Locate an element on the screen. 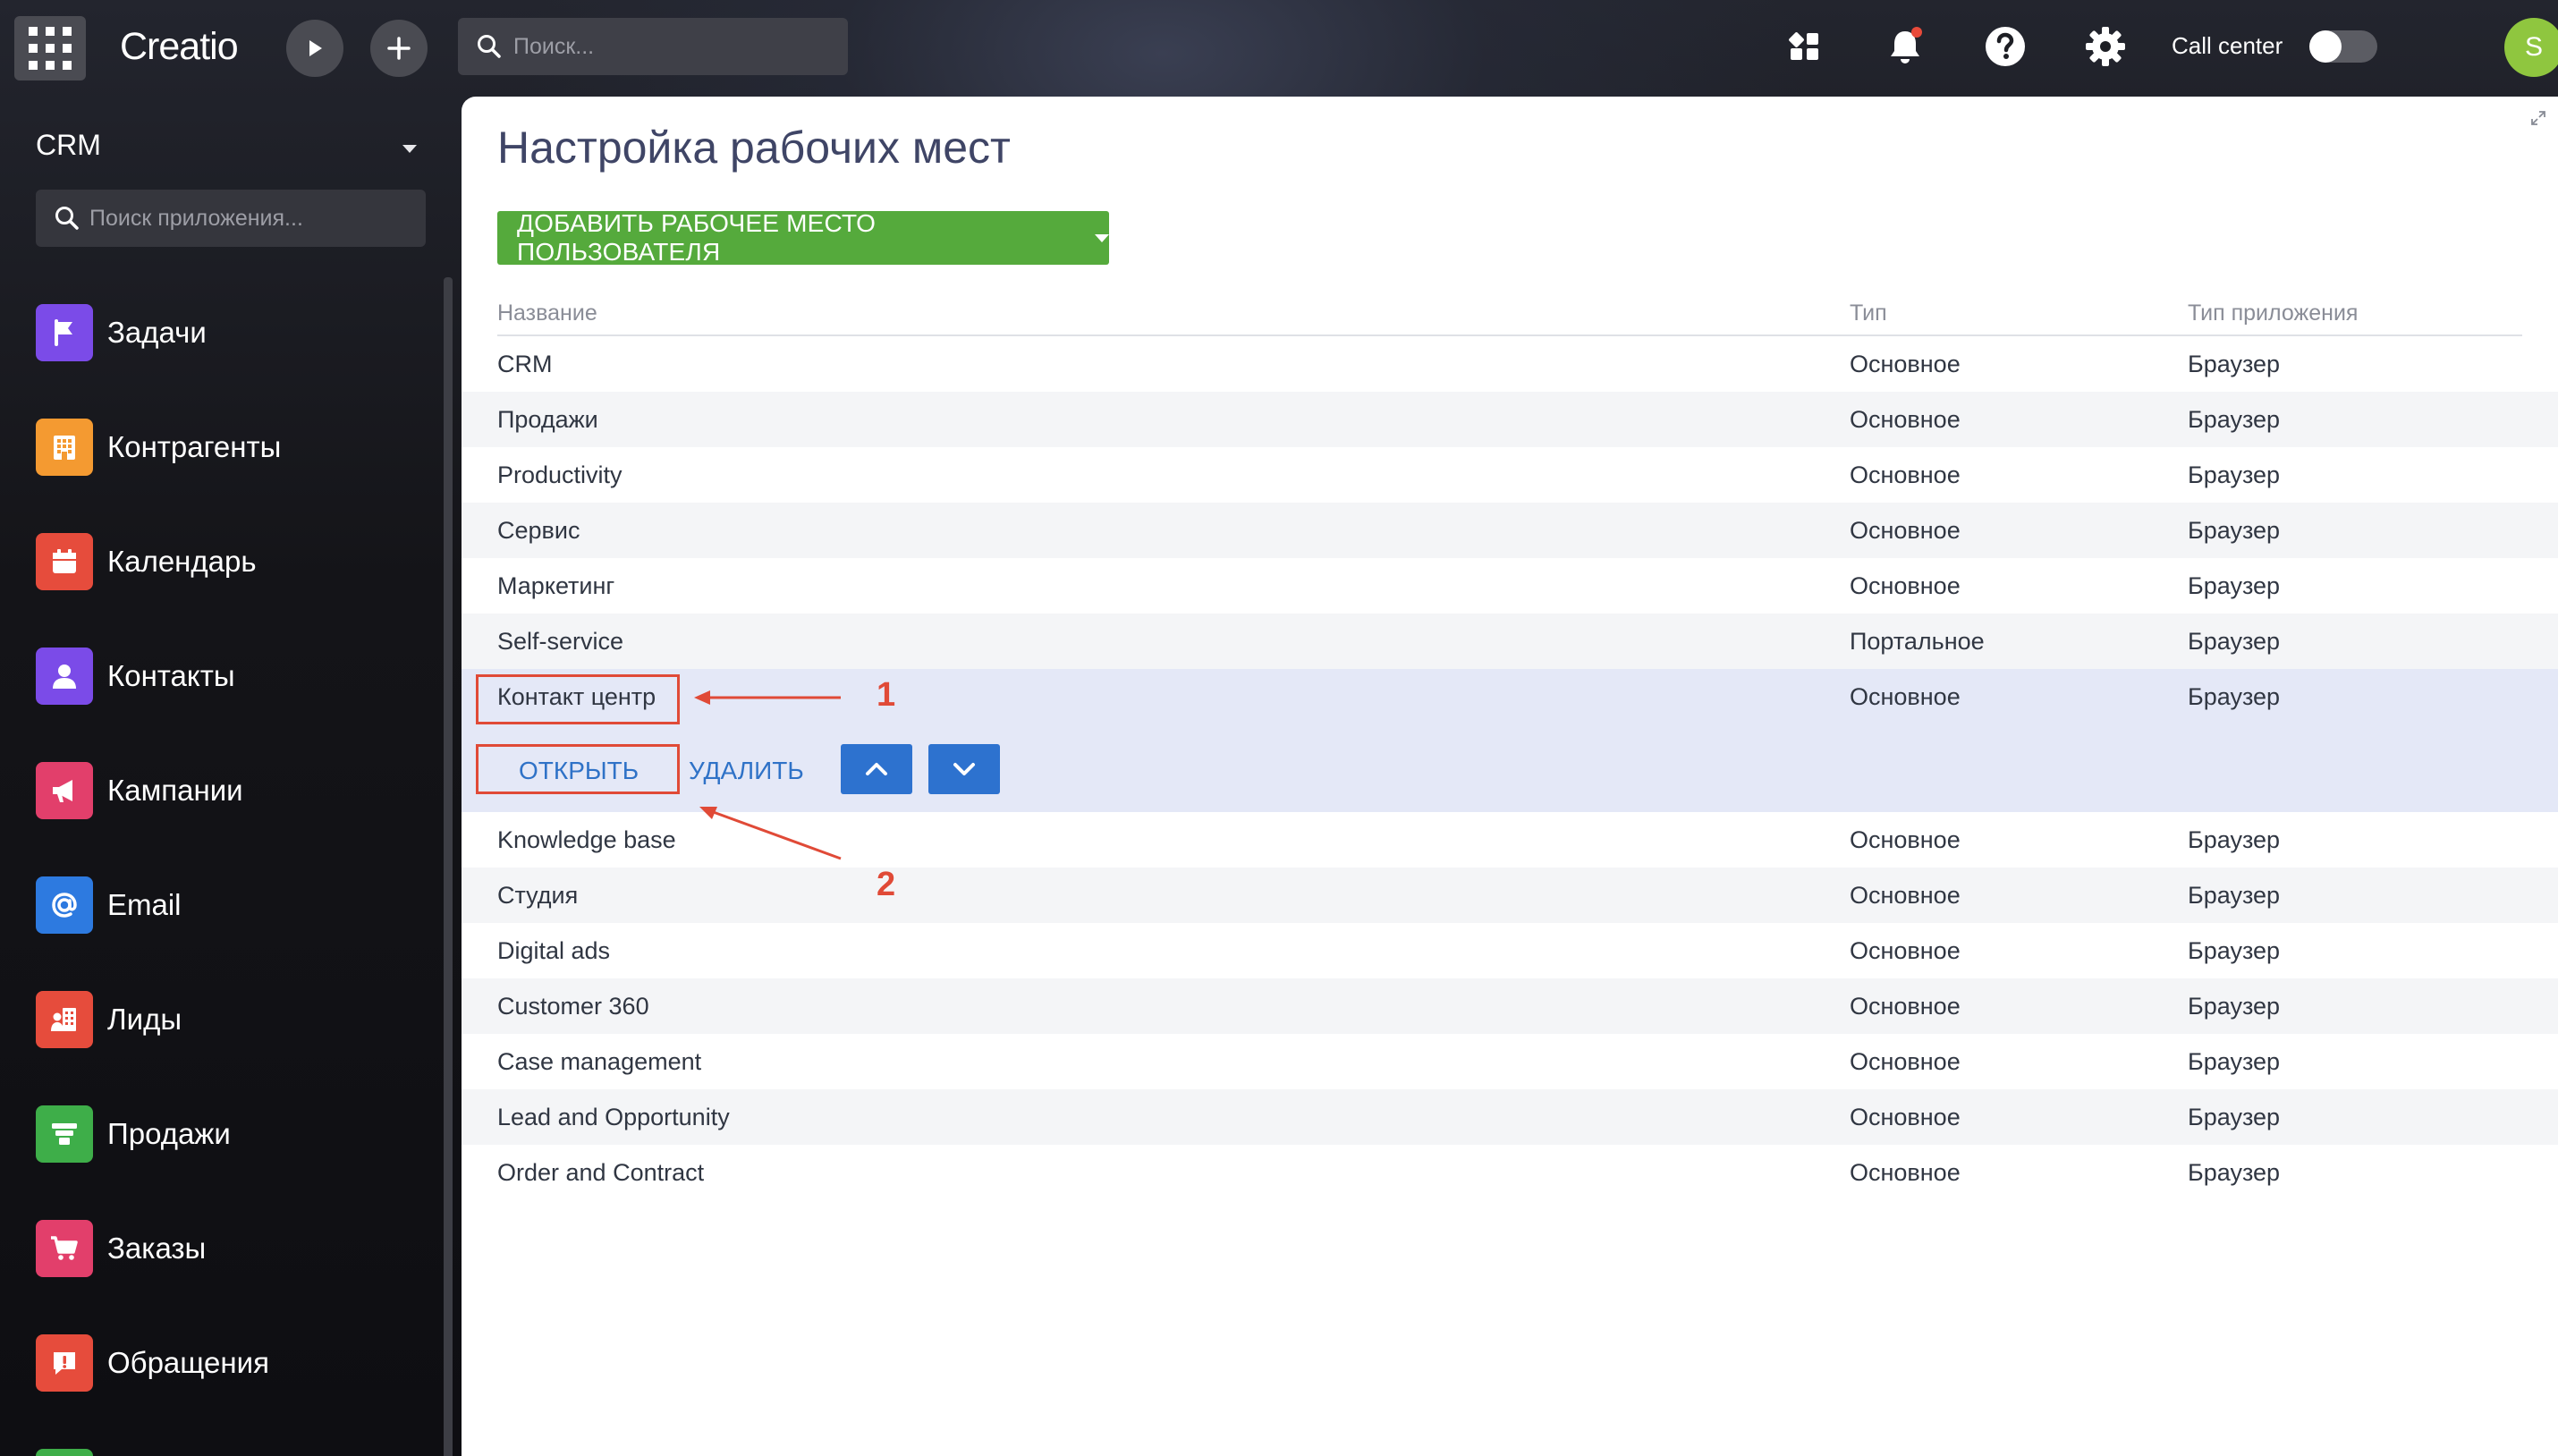  add-workplace-button: ДОБАВИТЬ РАБОЧЕЕ МЕСТО ПОЛЬЗОВАТЕЛЯ is located at coordinates (803, 238).